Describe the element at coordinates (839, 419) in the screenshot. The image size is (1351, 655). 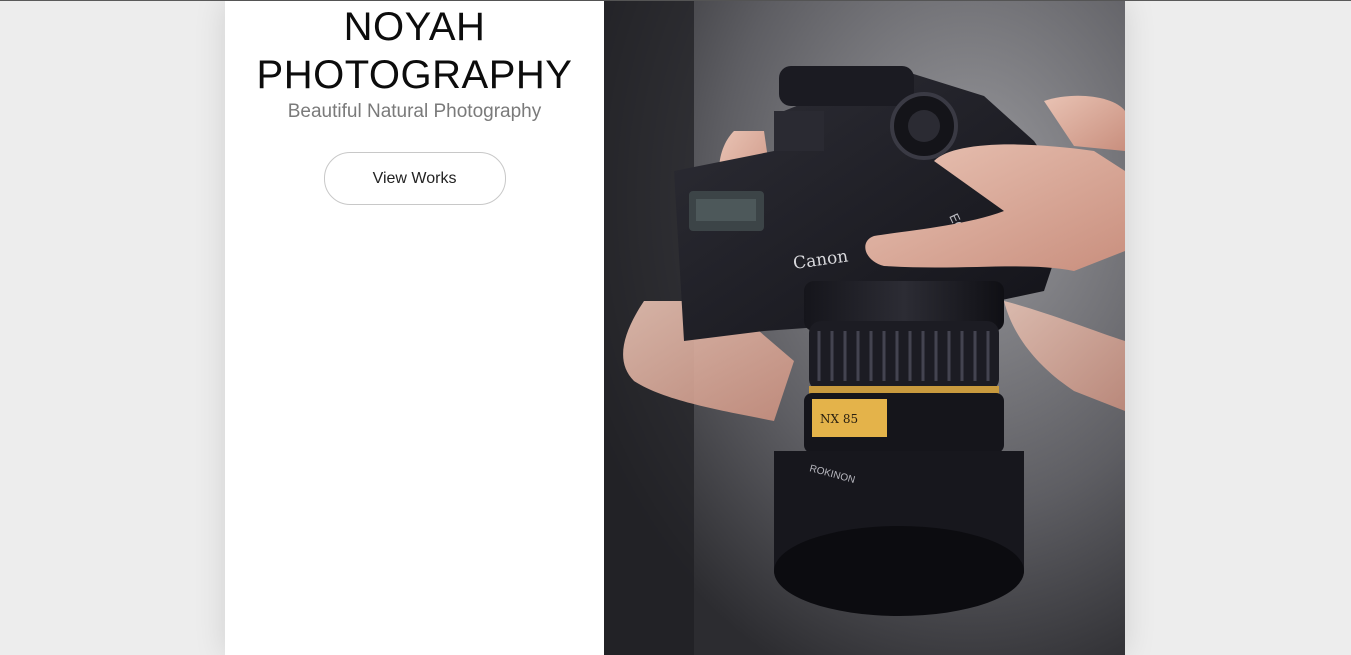
I see `lens-label-text: NX 85` at that location.